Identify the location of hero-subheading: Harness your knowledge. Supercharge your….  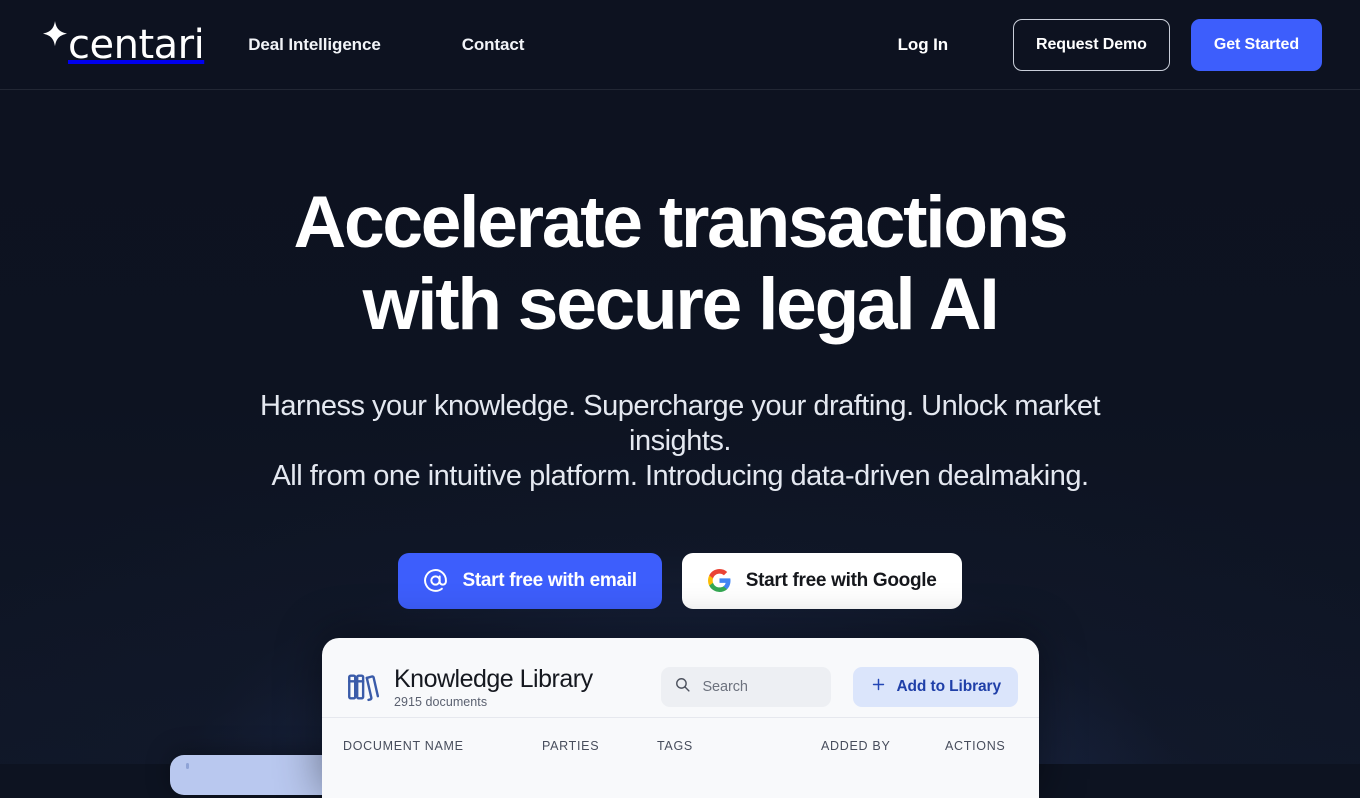
(680, 442).